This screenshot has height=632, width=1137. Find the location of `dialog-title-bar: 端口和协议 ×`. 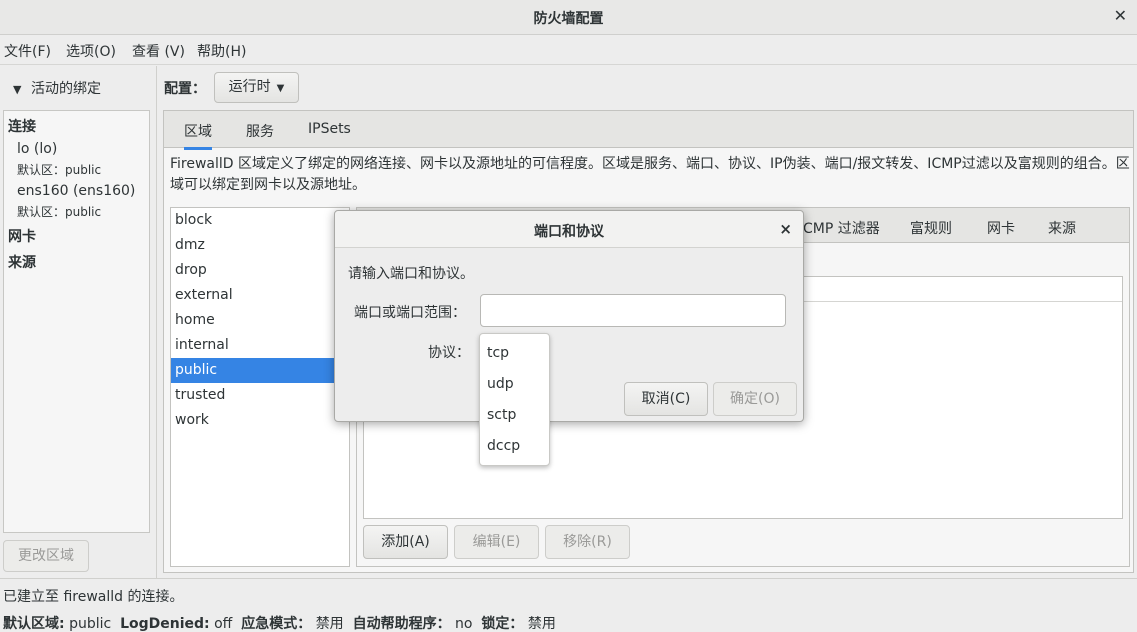

dialog-title-bar: 端口和协议 × is located at coordinates (569, 229).